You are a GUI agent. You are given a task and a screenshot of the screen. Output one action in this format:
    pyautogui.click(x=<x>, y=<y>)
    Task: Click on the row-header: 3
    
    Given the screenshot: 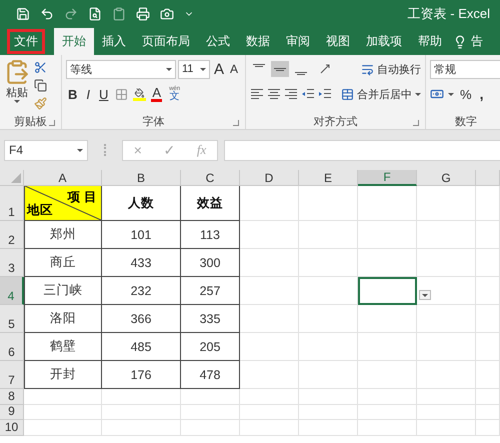 What is the action you would take?
    pyautogui.click(x=12, y=263)
    